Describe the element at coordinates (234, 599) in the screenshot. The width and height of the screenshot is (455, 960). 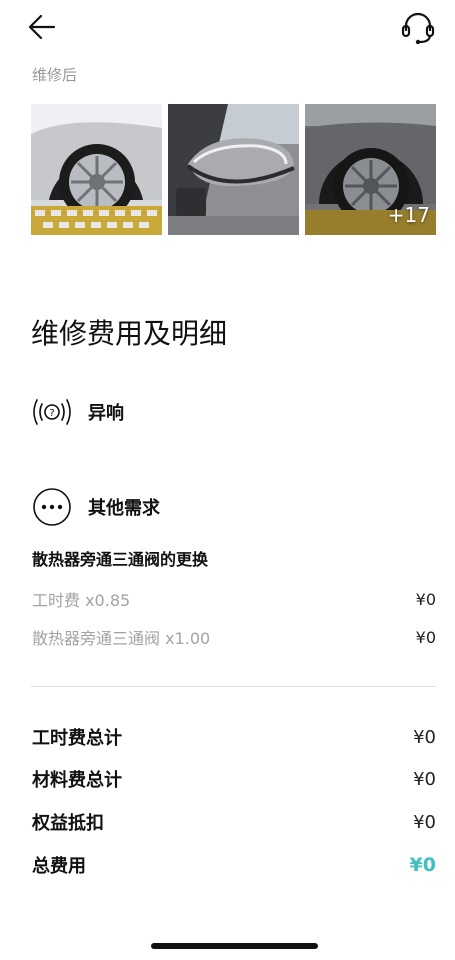
I see `fee-line-row: 工时费 x0.85 ¥0` at that location.